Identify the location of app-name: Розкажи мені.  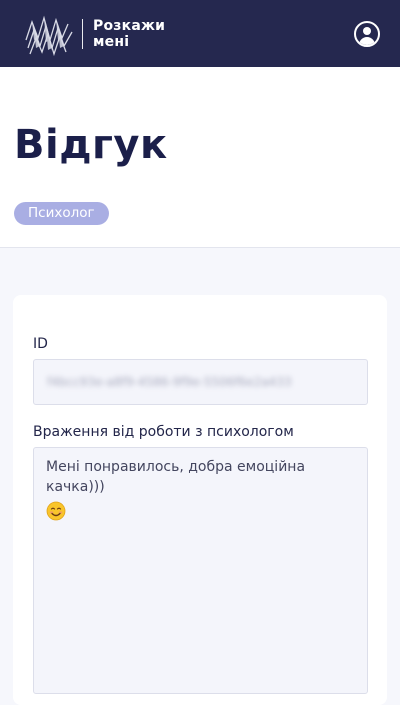
(129, 34).